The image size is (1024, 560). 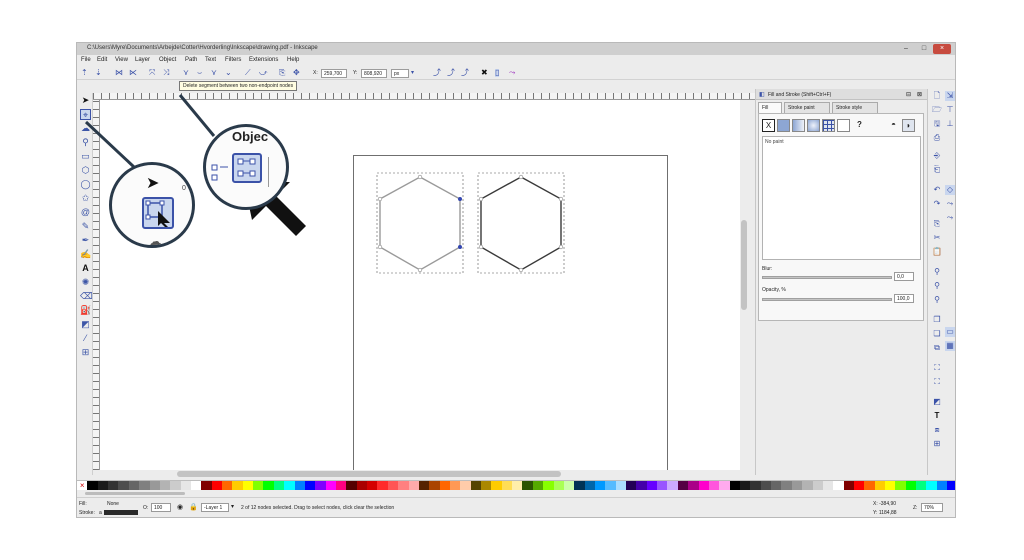 What do you see at coordinates (85, 198) in the screenshot?
I see `star-tool-icon: ✩` at bounding box center [85, 198].